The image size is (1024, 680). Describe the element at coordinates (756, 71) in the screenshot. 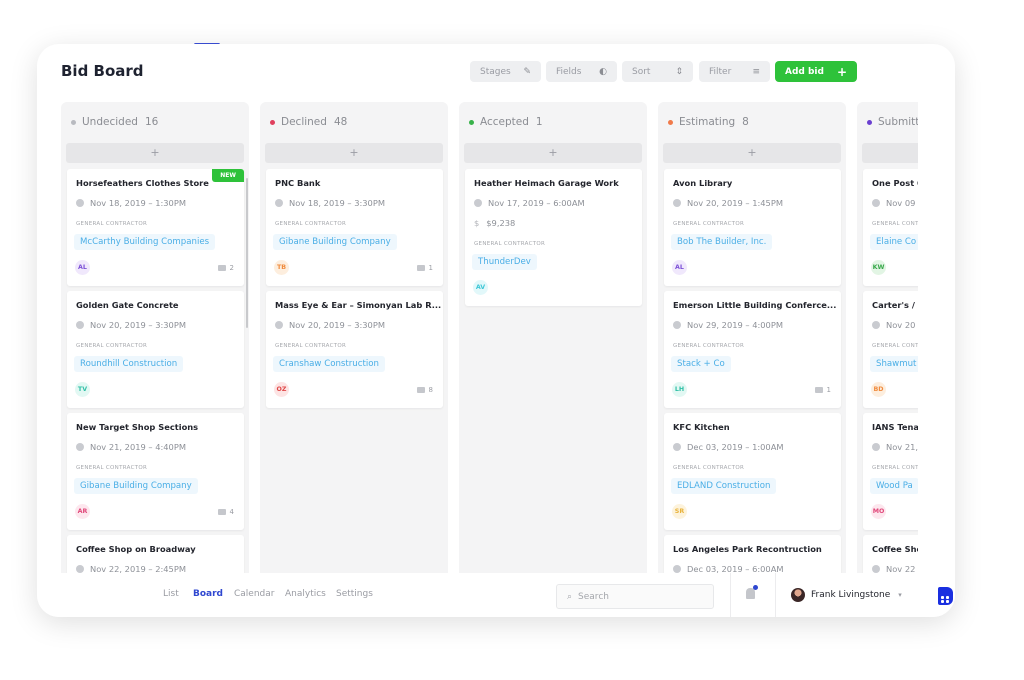

I see `filter-icon: ≡` at that location.